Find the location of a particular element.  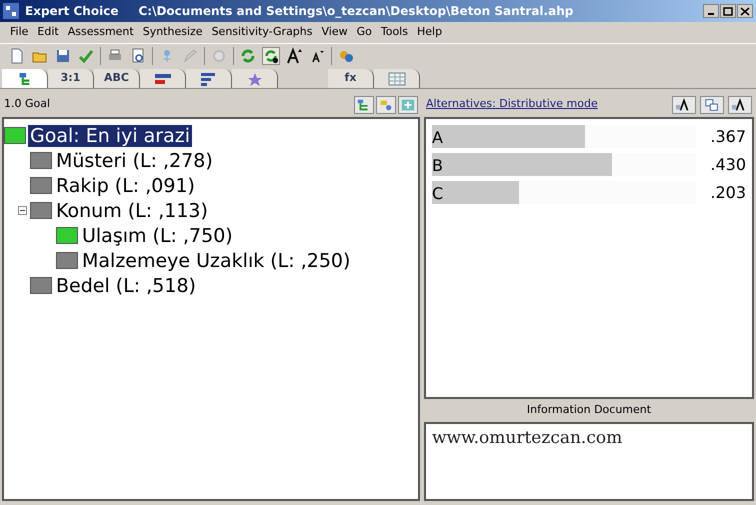

grid-icon is located at coordinates (397, 79).